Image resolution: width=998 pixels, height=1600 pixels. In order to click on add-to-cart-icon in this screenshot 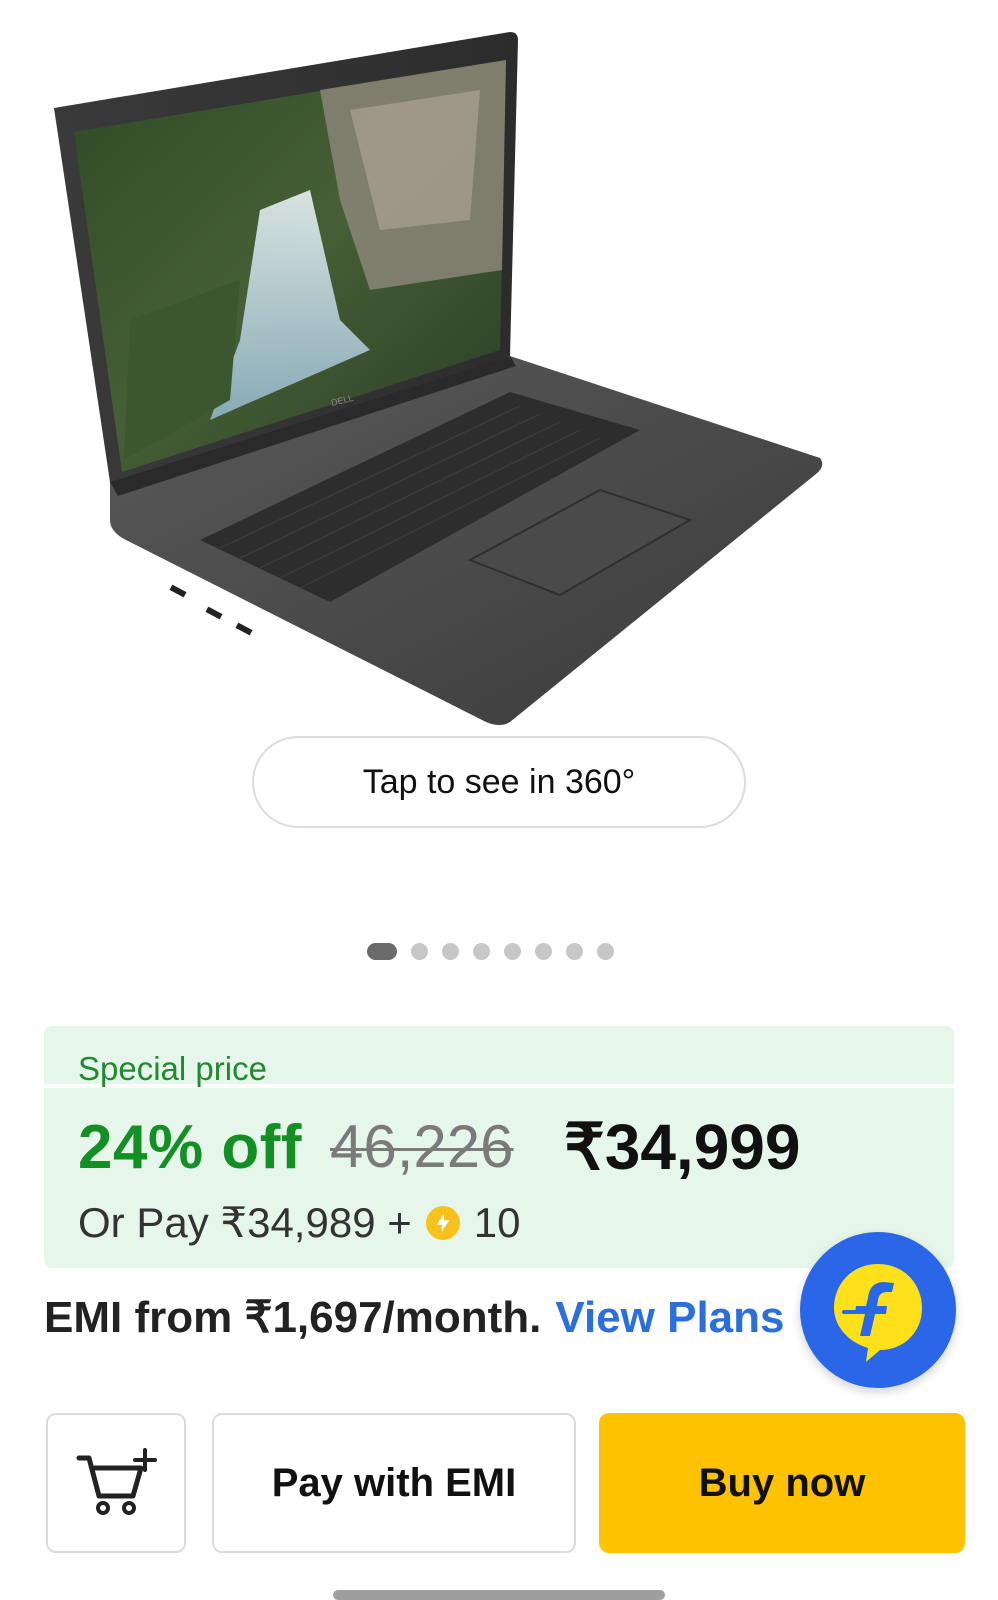, I will do `click(116, 1481)`.